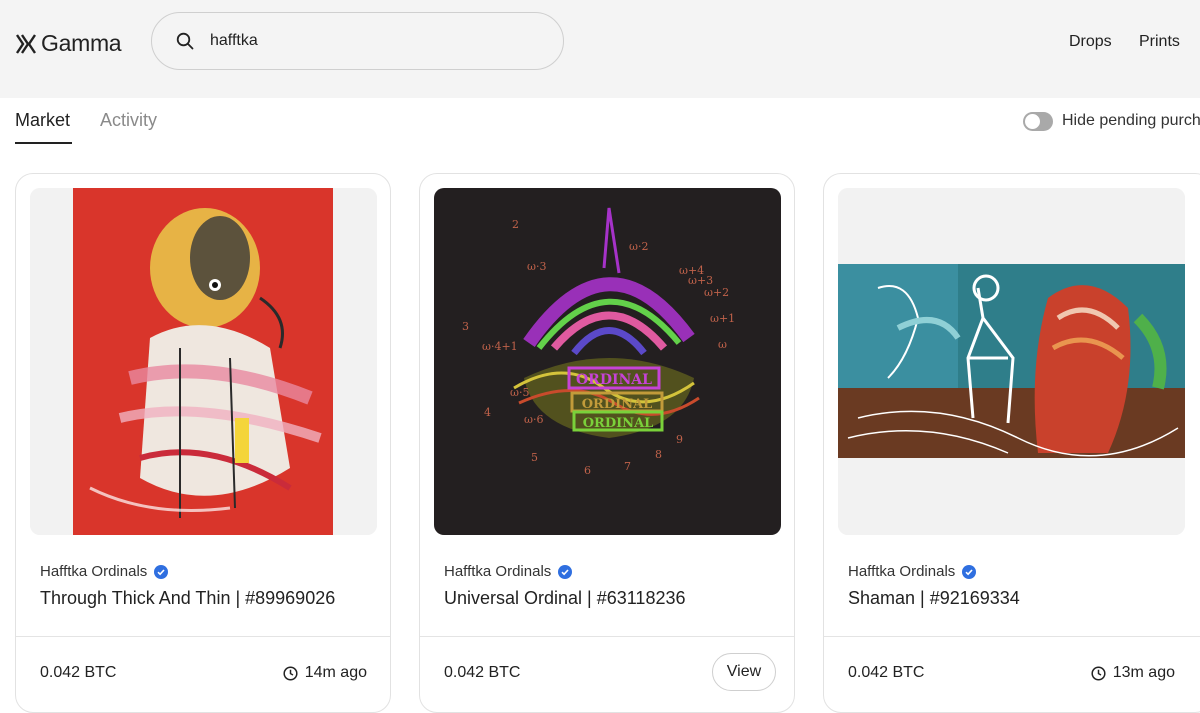 Image resolution: width=1200 pixels, height=713 pixels. I want to click on number-label: 7, so click(627, 466).